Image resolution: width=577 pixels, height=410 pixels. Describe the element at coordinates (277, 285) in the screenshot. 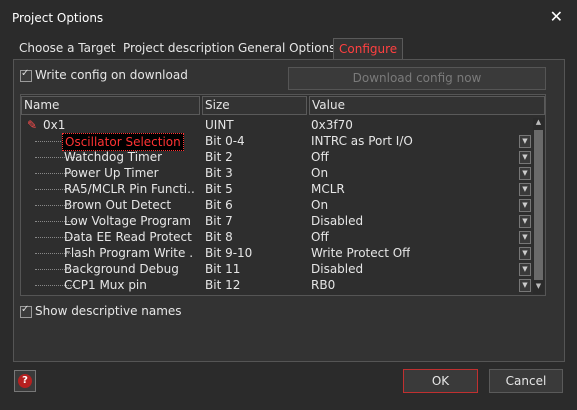

I see `grid-row: CCP1 Mux pin Bit 12 RB0 ▼` at that location.